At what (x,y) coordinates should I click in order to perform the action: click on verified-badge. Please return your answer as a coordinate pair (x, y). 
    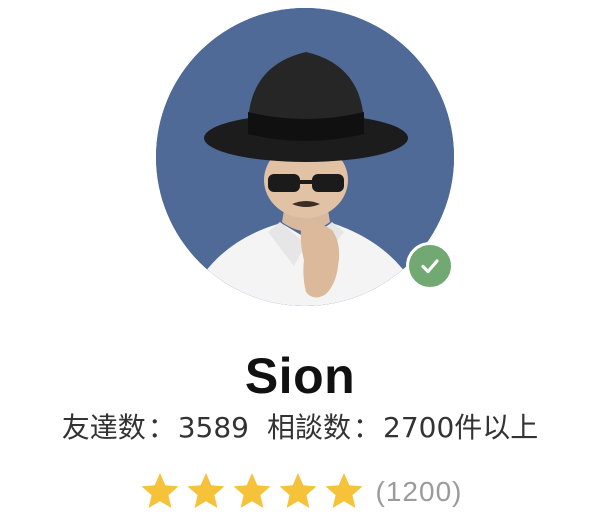
    Looking at the image, I should click on (430, 266).